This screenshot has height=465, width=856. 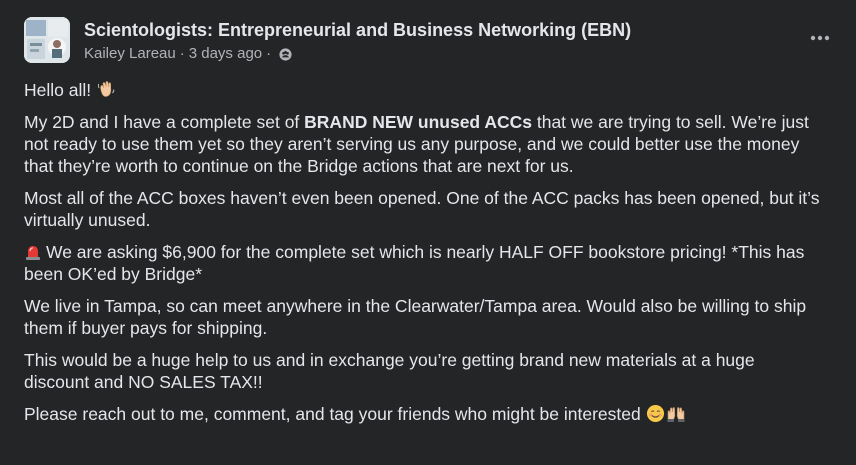 I want to click on group-members-icon, so click(x=285, y=54).